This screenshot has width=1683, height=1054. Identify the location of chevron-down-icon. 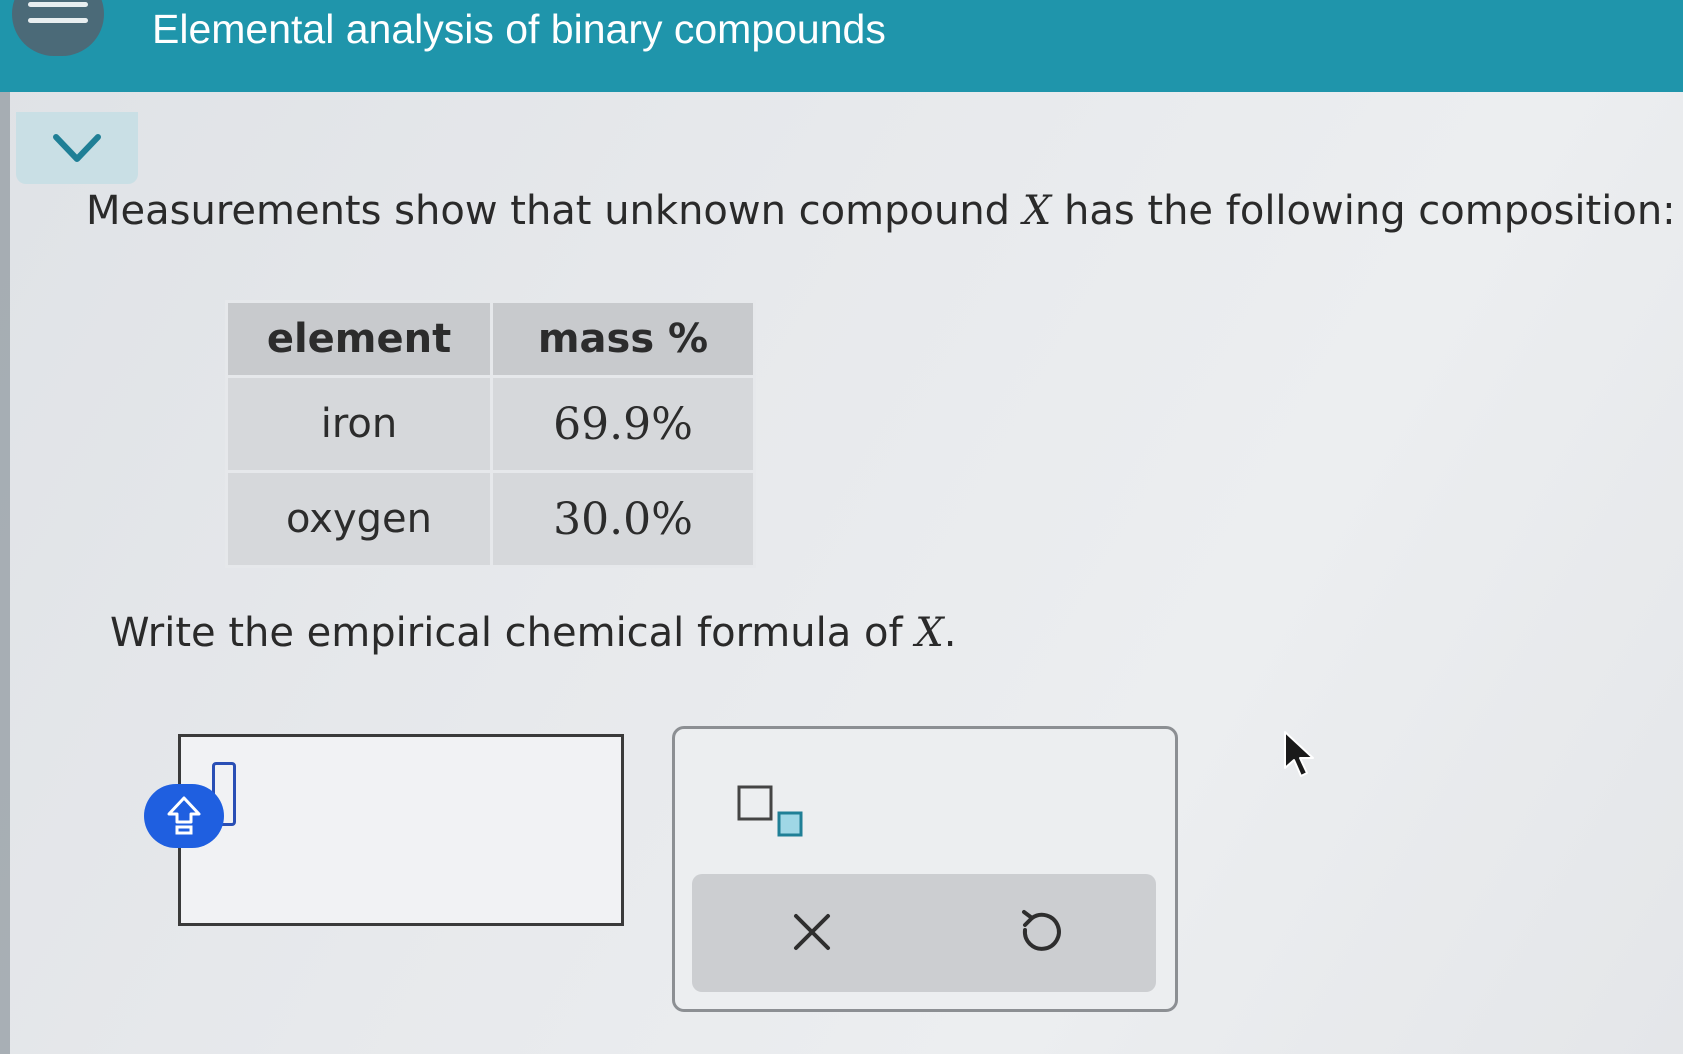
(77, 148).